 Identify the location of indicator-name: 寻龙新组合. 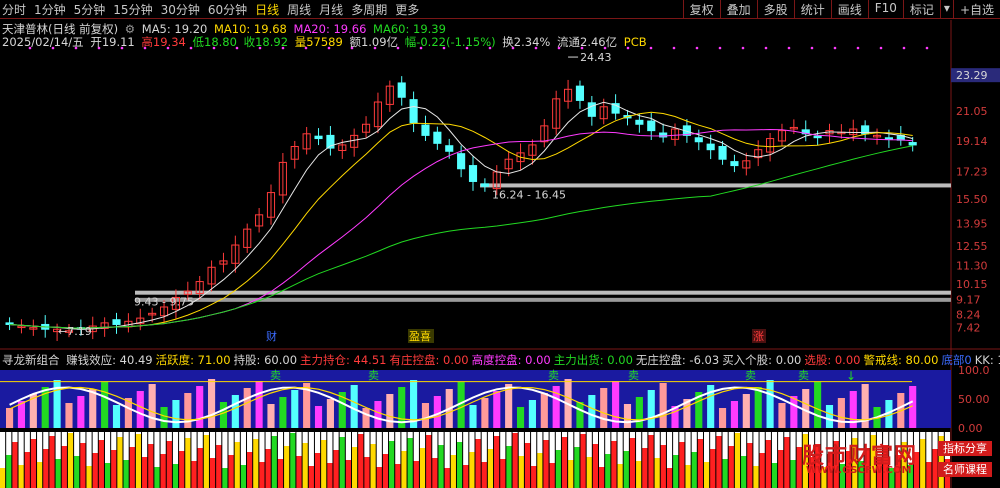
(31, 360).